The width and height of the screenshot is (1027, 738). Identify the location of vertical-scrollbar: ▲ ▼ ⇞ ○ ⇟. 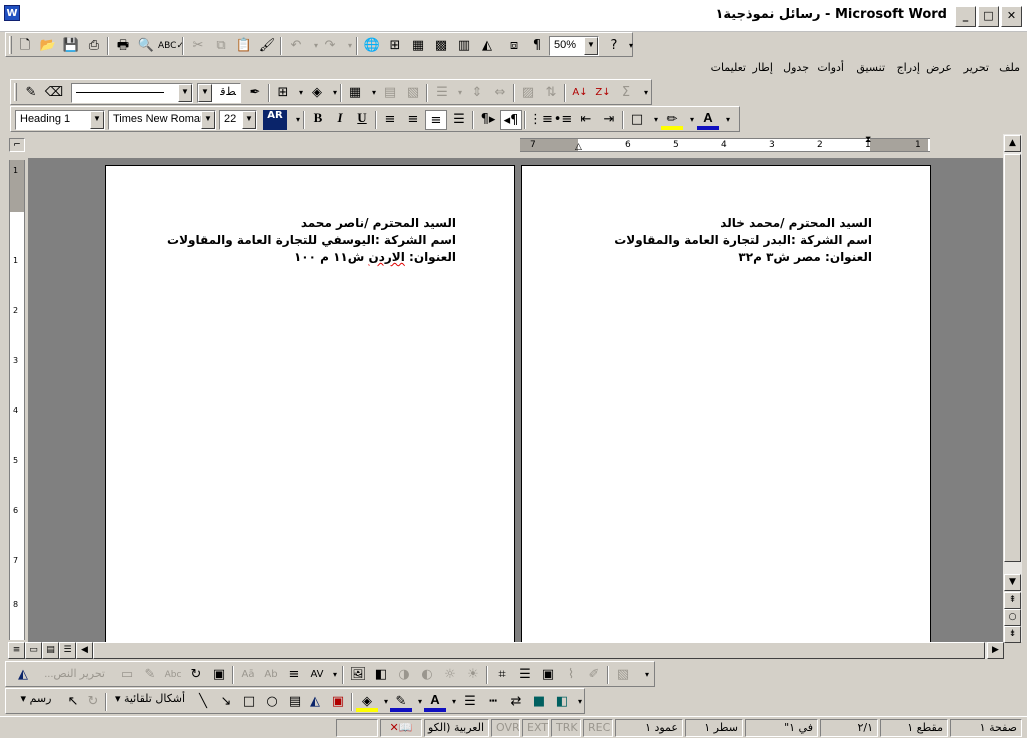
(1012, 388).